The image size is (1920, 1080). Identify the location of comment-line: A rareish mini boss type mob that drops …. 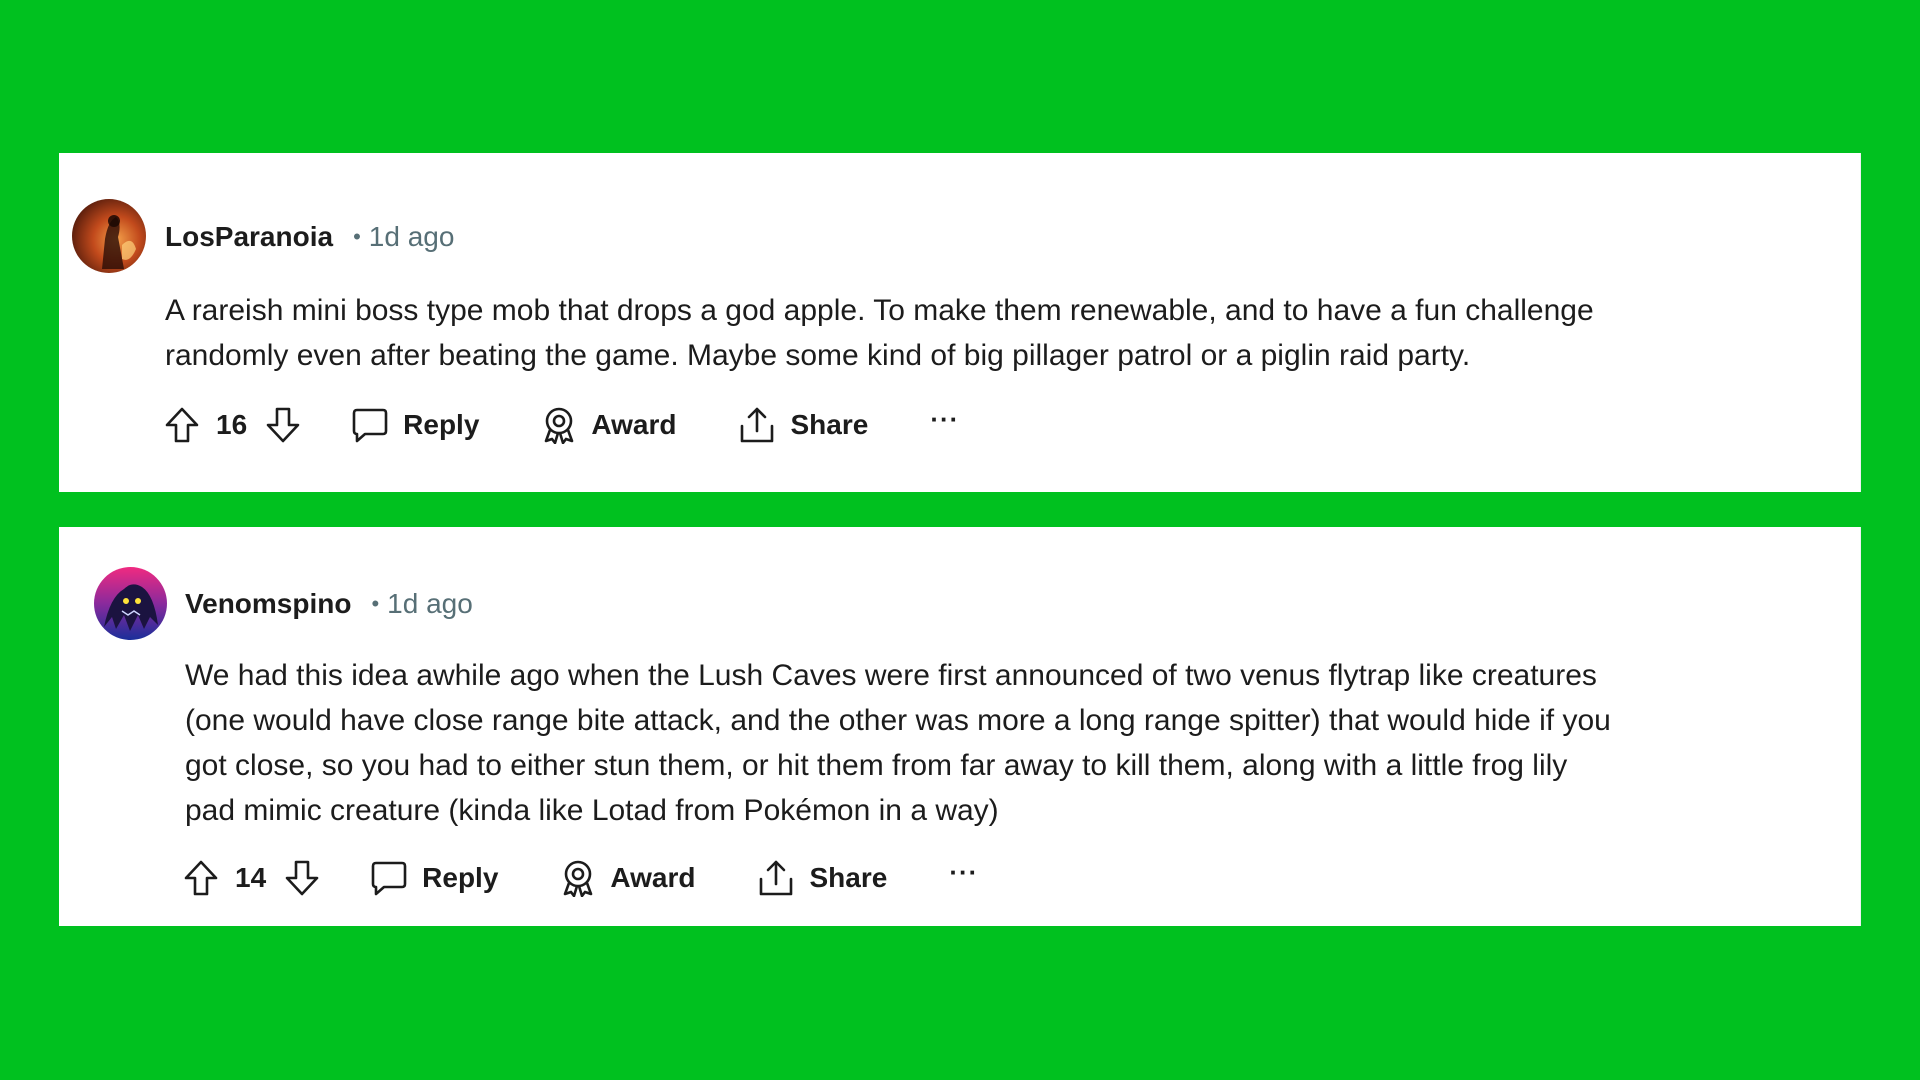
(879, 310).